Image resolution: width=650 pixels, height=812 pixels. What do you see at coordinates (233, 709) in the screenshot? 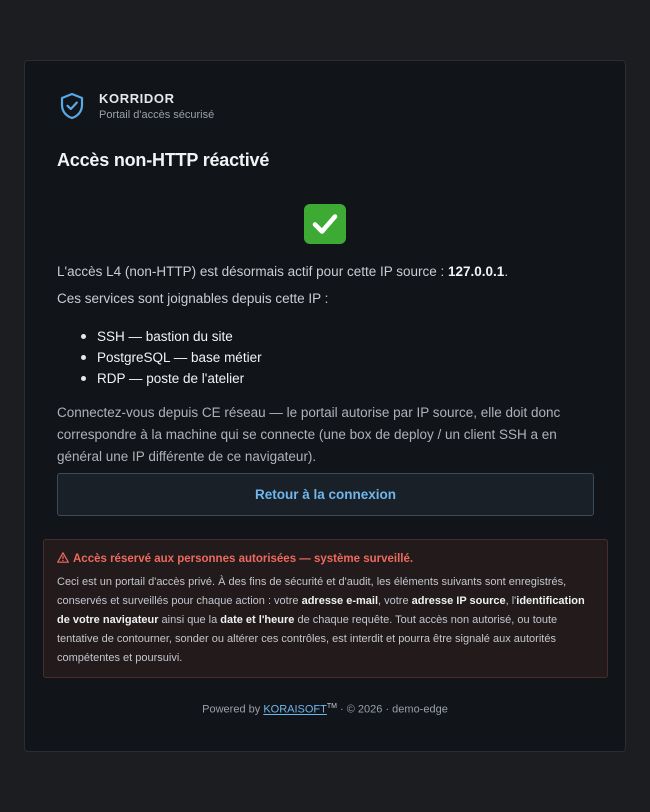
I see `footer-prefix: Powered by` at bounding box center [233, 709].